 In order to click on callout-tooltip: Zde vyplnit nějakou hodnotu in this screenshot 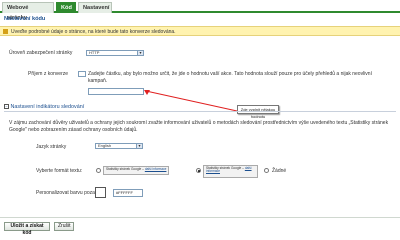, I will do `click(258, 112)`.